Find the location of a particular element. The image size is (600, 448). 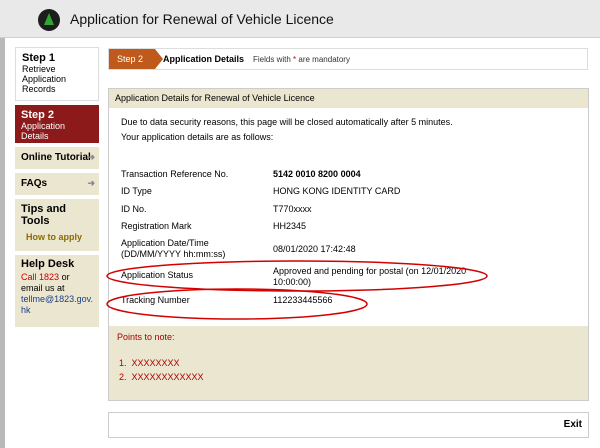

status-annotation-ellipse is located at coordinates (297, 276).